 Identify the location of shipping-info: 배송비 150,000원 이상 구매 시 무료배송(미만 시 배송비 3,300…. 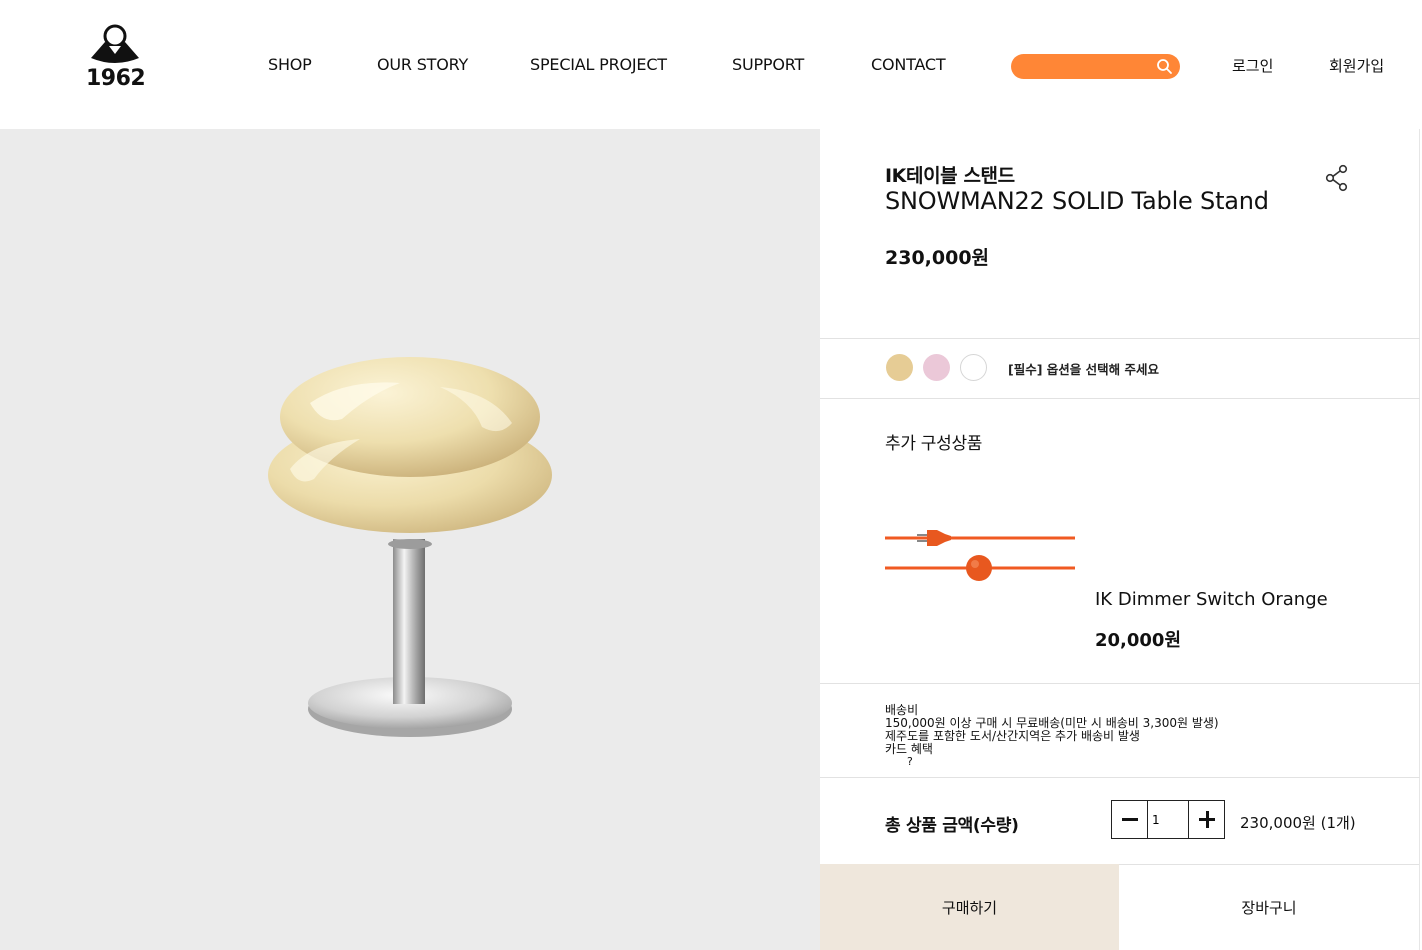
(1120, 730).